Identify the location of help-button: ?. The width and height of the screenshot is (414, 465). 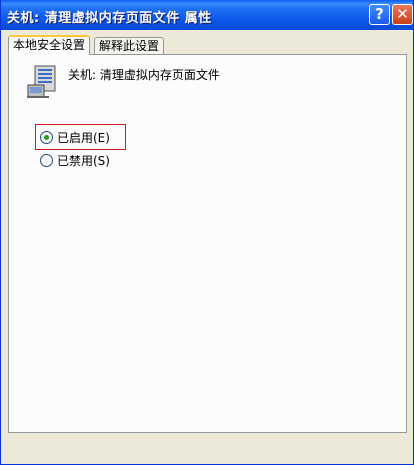
(379, 14).